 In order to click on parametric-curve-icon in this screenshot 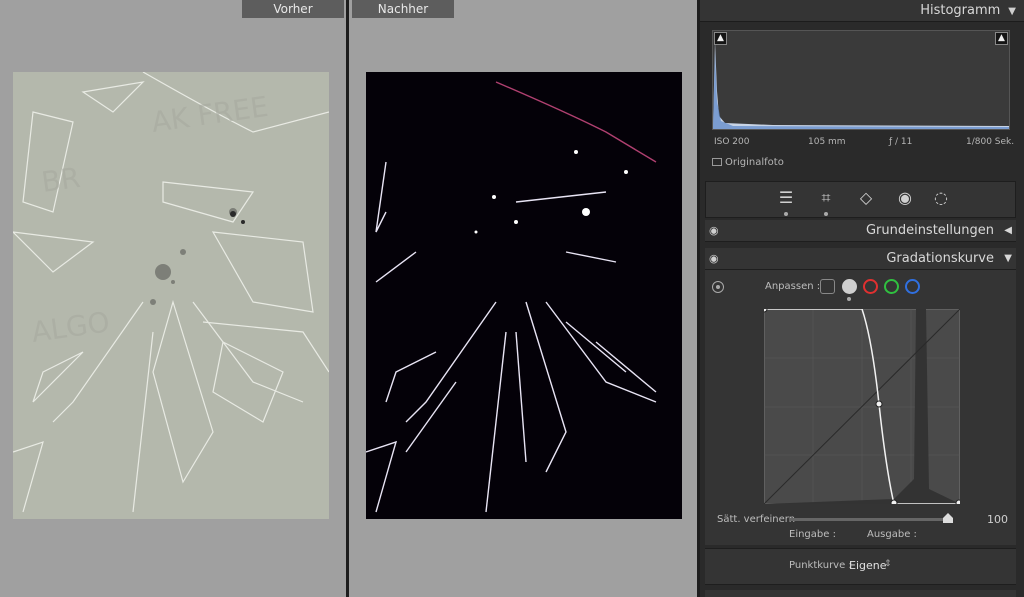, I will do `click(827, 286)`.